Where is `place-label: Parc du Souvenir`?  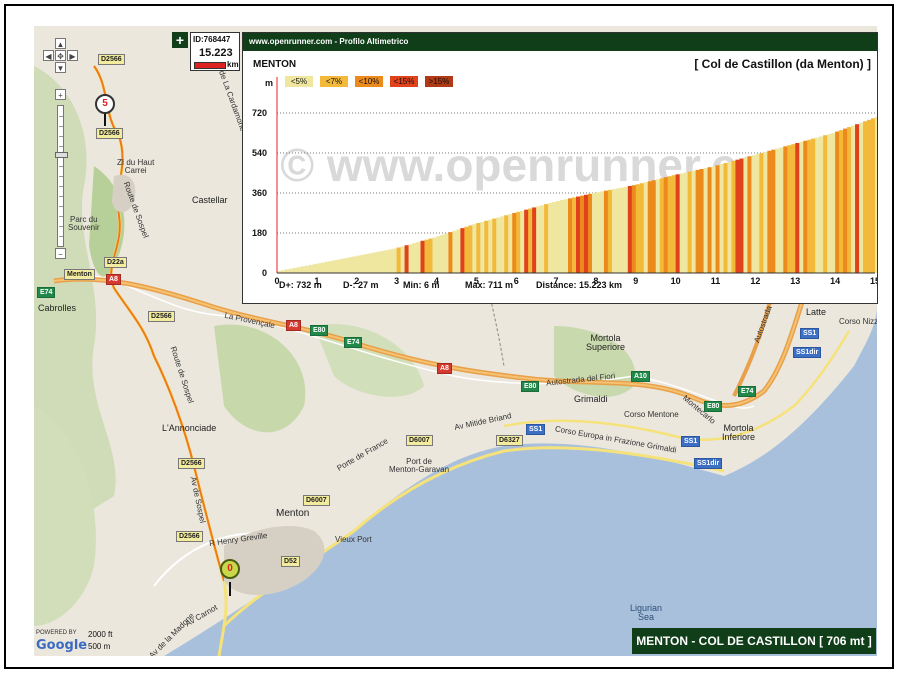
place-label: Parc du Souvenir is located at coordinates (84, 223).